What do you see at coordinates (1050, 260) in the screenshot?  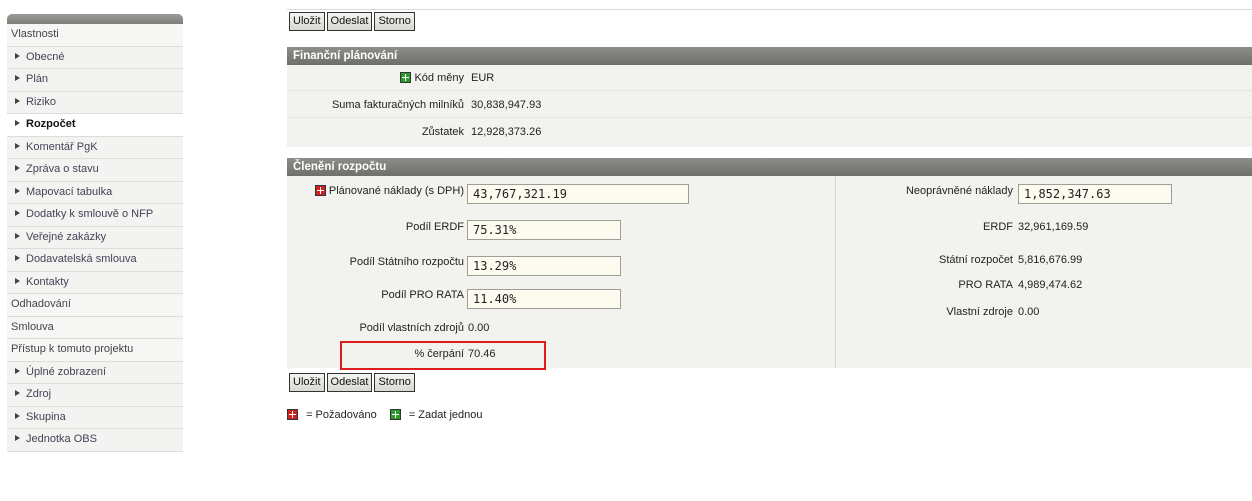 I see `state-budget-value: 5,816,676.99` at bounding box center [1050, 260].